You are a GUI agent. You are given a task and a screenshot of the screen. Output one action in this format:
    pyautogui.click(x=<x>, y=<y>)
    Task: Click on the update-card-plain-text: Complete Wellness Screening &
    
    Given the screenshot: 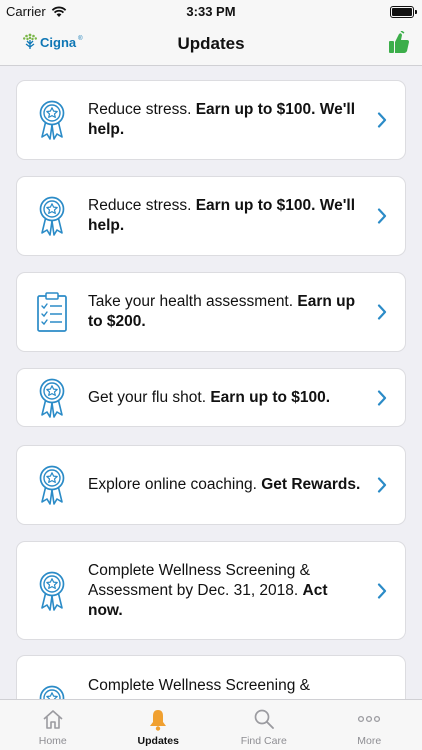 What is the action you would take?
    pyautogui.click(x=199, y=685)
    